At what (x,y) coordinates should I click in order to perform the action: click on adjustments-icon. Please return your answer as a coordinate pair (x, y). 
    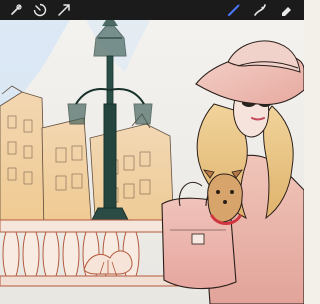
    Looking at the image, I should click on (16, 10).